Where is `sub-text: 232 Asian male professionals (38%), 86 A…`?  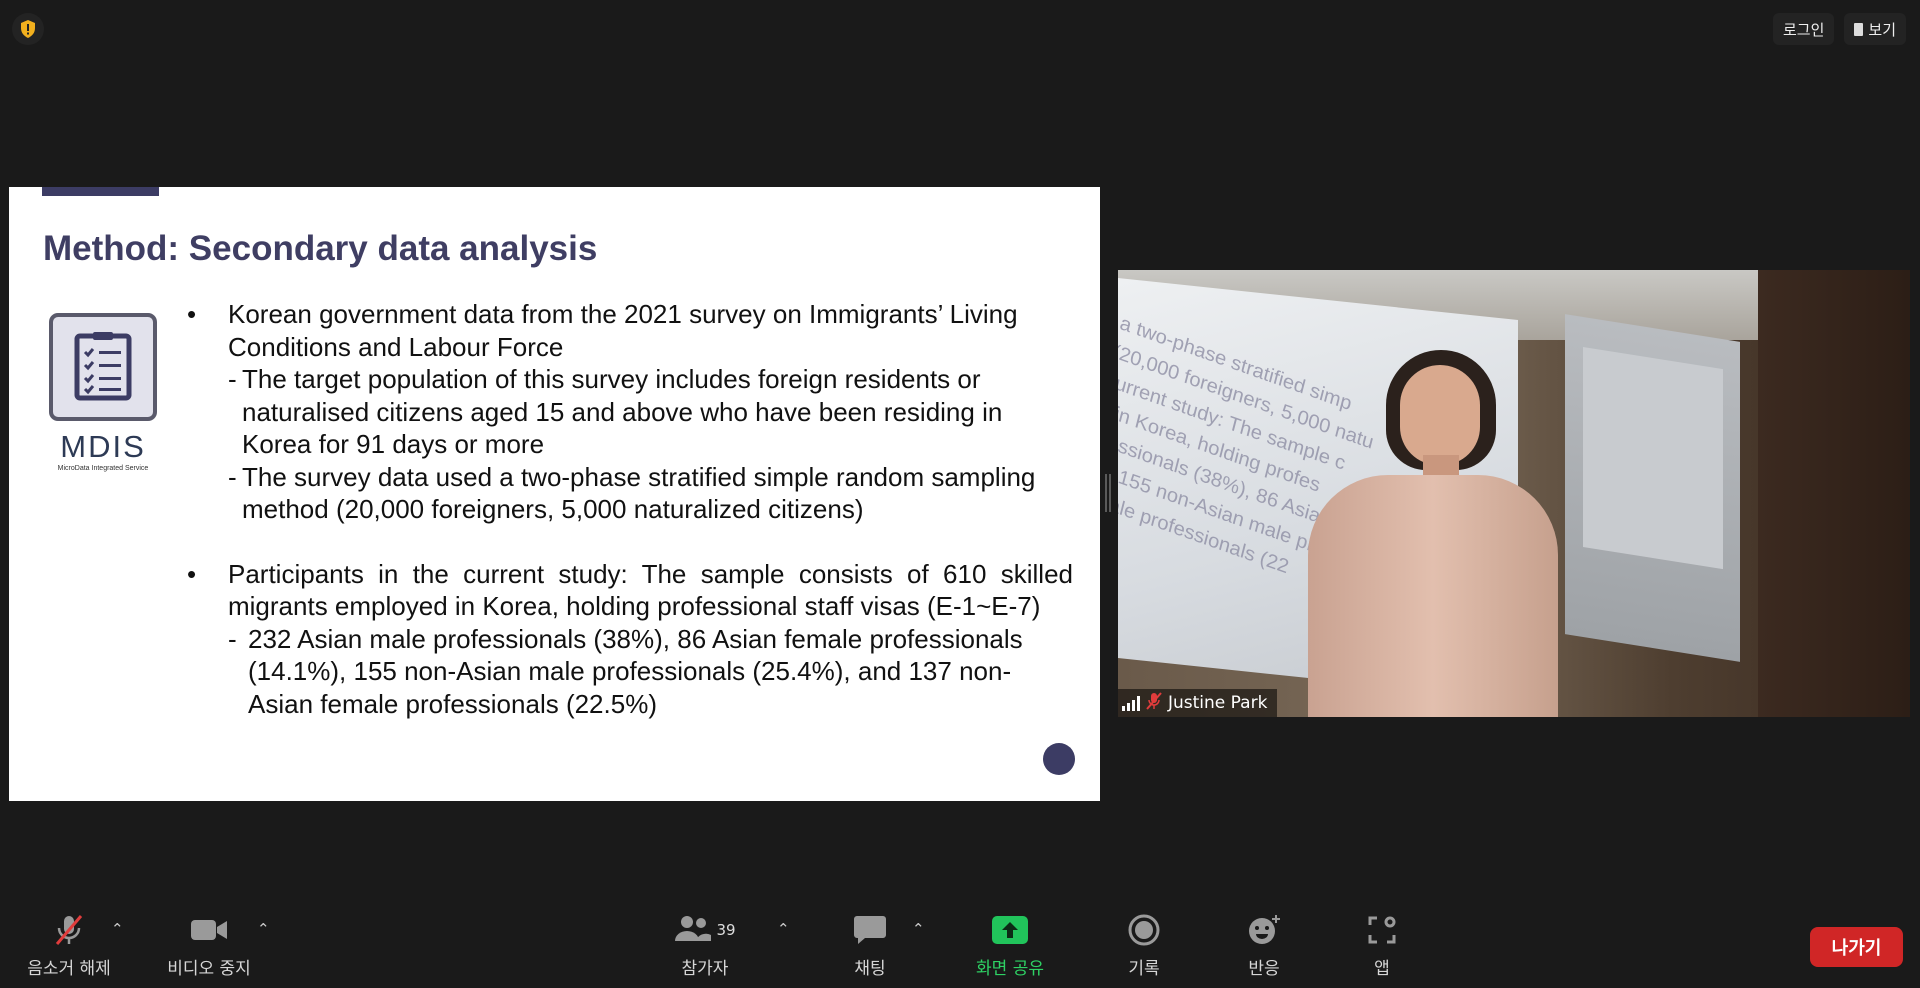
sub-text: 232 Asian male professionals (38%), 86 A… is located at coordinates (635, 671).